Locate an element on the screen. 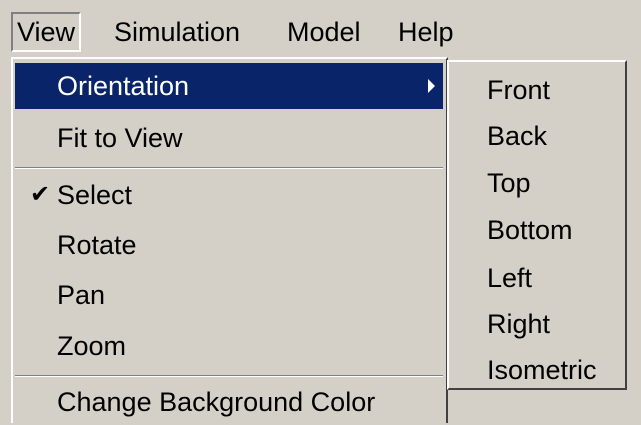 This screenshot has height=425, width=641. menu-item-zoom: Zoom is located at coordinates (229, 346).